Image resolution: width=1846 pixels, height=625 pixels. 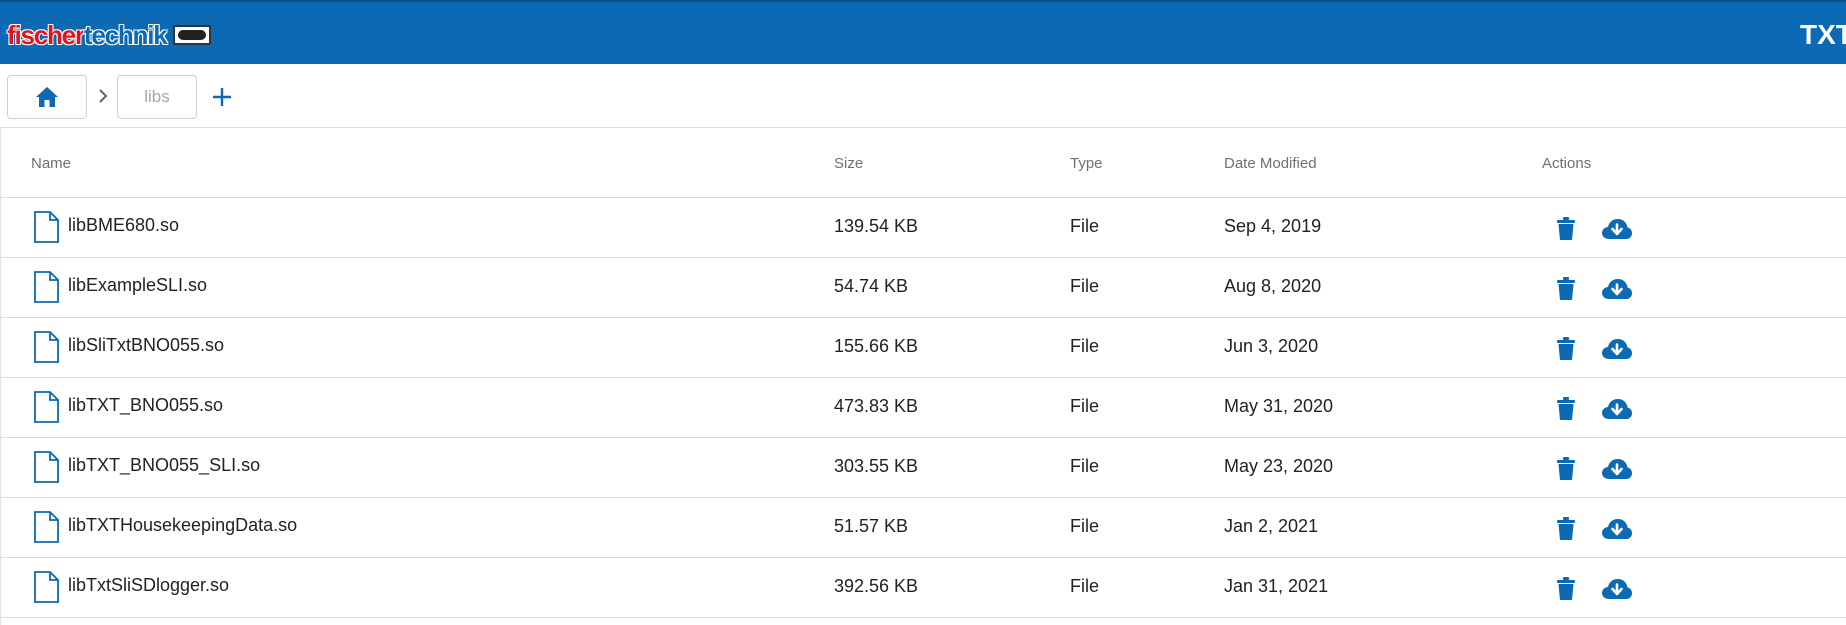 I want to click on file-name: libBME680.so, so click(x=123, y=225).